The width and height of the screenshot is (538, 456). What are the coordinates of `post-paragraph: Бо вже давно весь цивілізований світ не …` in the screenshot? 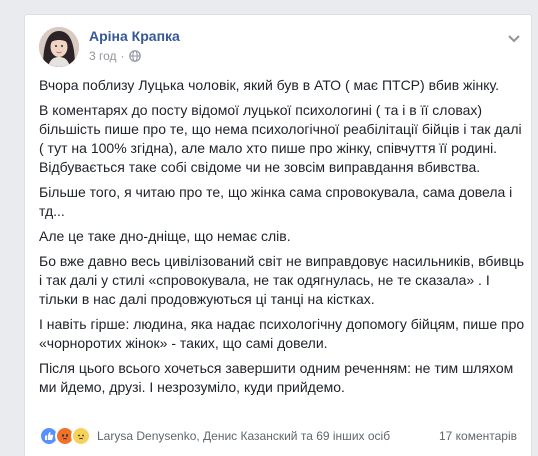 It's located at (282, 280).